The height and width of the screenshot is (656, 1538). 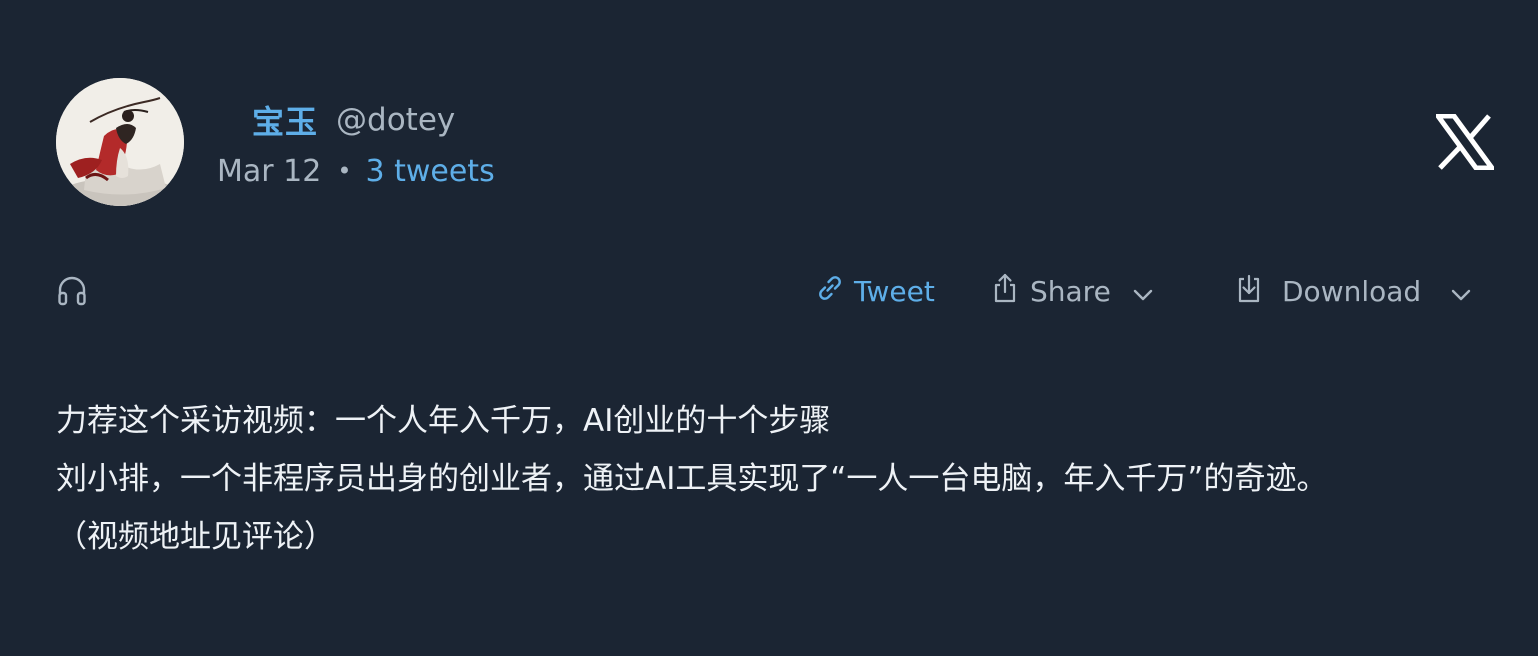 What do you see at coordinates (830, 291) in the screenshot?
I see `link-icon` at bounding box center [830, 291].